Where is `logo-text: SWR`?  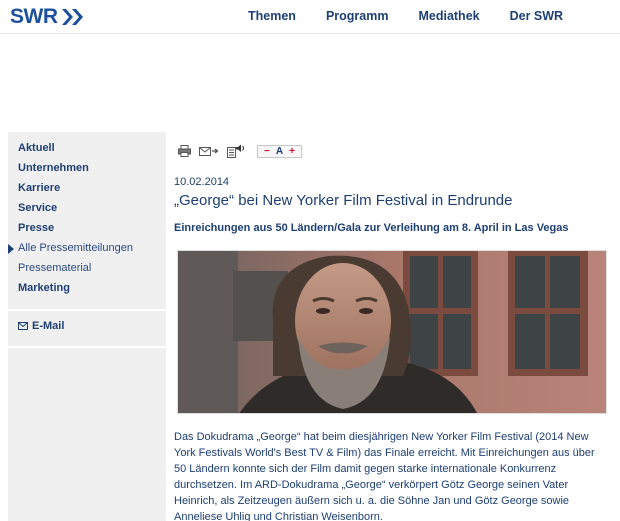
logo-text: SWR is located at coordinates (34, 16).